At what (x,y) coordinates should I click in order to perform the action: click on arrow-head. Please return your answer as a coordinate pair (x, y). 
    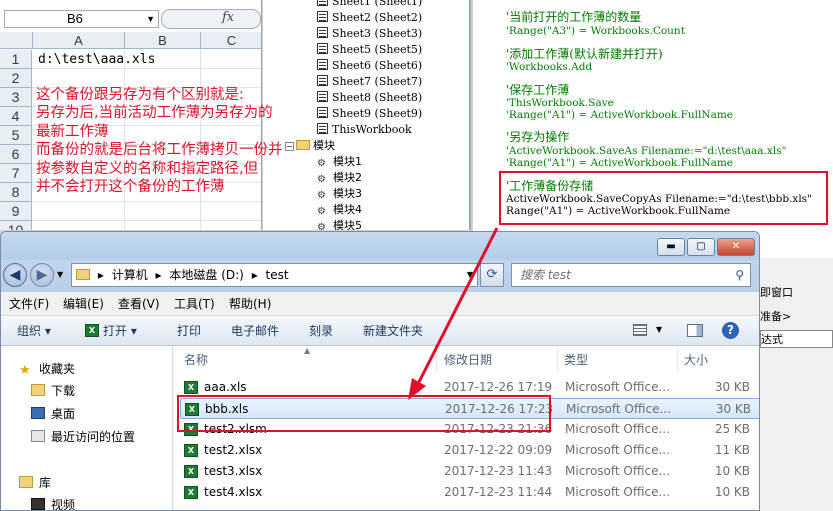
    Looking at the image, I should click on (417, 389).